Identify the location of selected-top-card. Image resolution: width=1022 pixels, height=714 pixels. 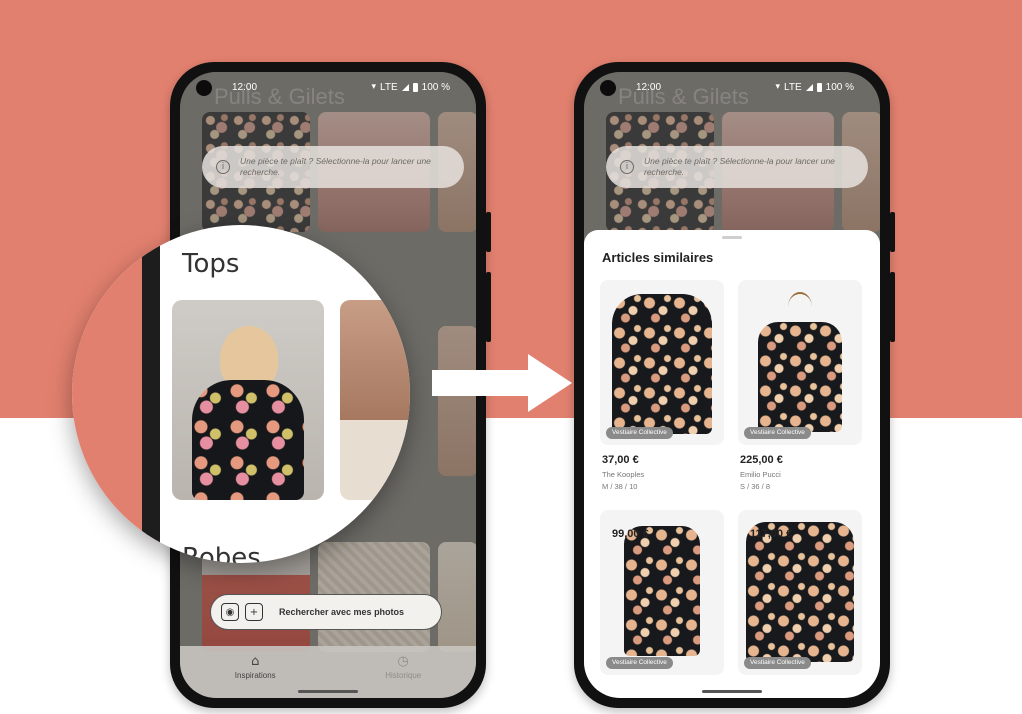
(248, 400).